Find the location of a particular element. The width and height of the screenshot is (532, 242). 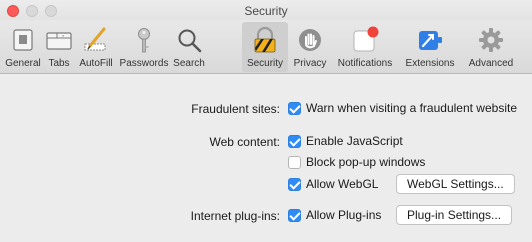

allow-plugins-checkbox is located at coordinates (294, 215).